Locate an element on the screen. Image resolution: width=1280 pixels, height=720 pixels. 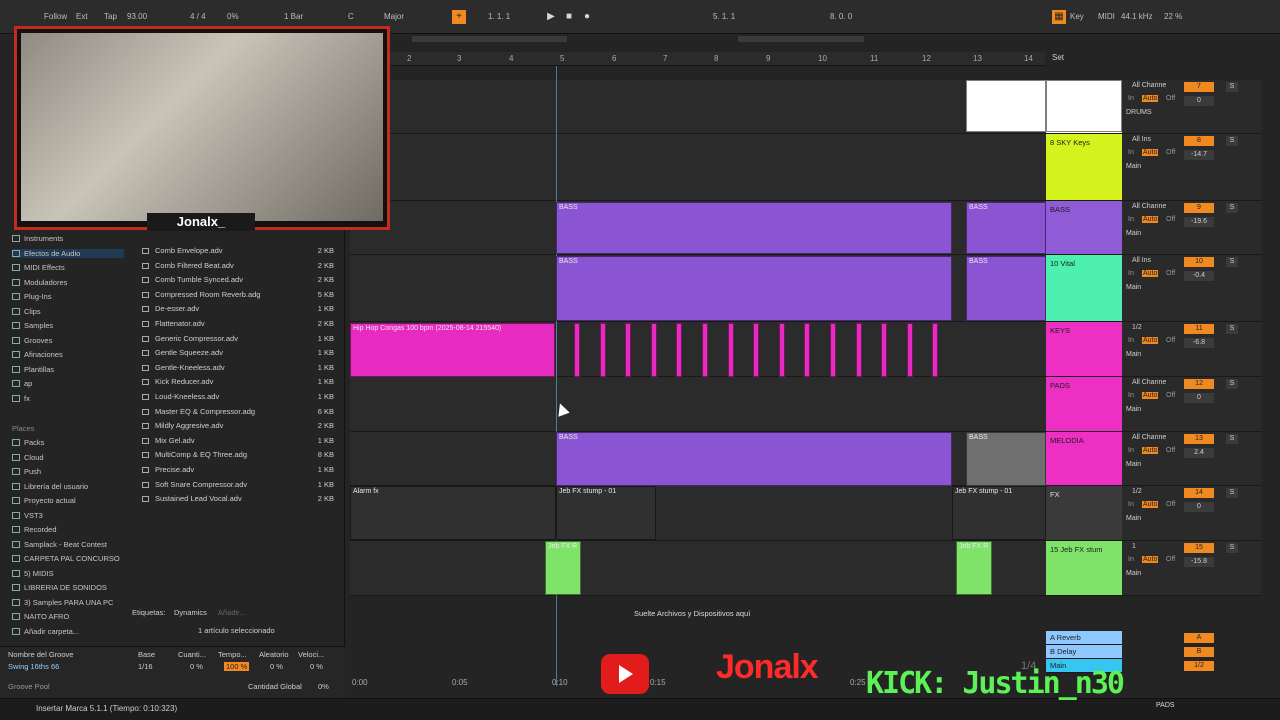
track-number: 15 is located at coordinates (1199, 548).